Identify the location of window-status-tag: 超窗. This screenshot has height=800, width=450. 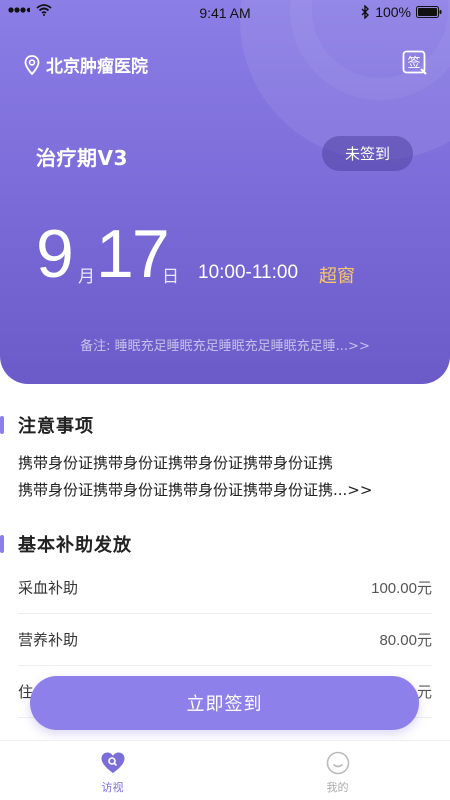
(337, 276).